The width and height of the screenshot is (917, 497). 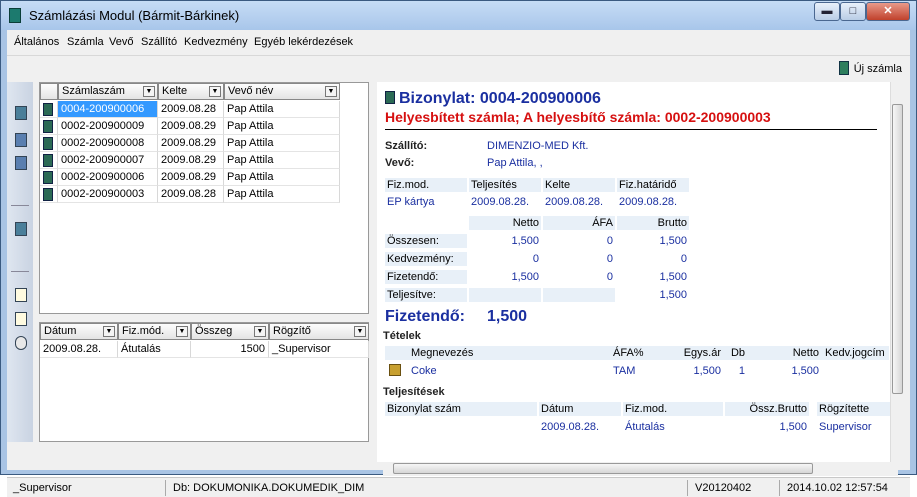 What do you see at coordinates (190, 143) in the screenshot?
I see `table-row: 0002-200900008 2009.08.29 Pap Attila` at bounding box center [190, 143].